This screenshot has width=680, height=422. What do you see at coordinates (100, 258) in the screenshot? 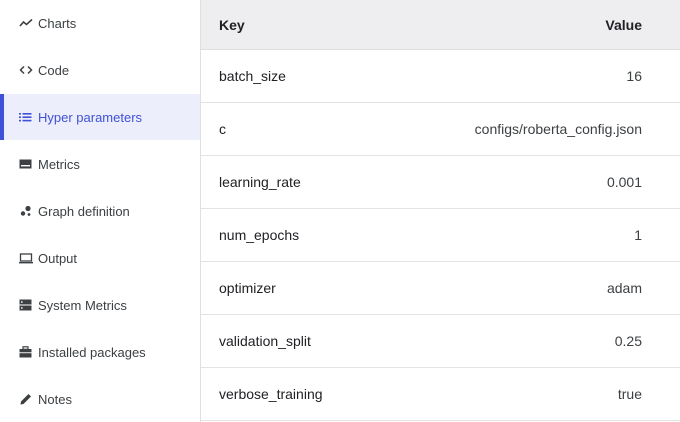
I see `sidebar-item-output: Output` at bounding box center [100, 258].